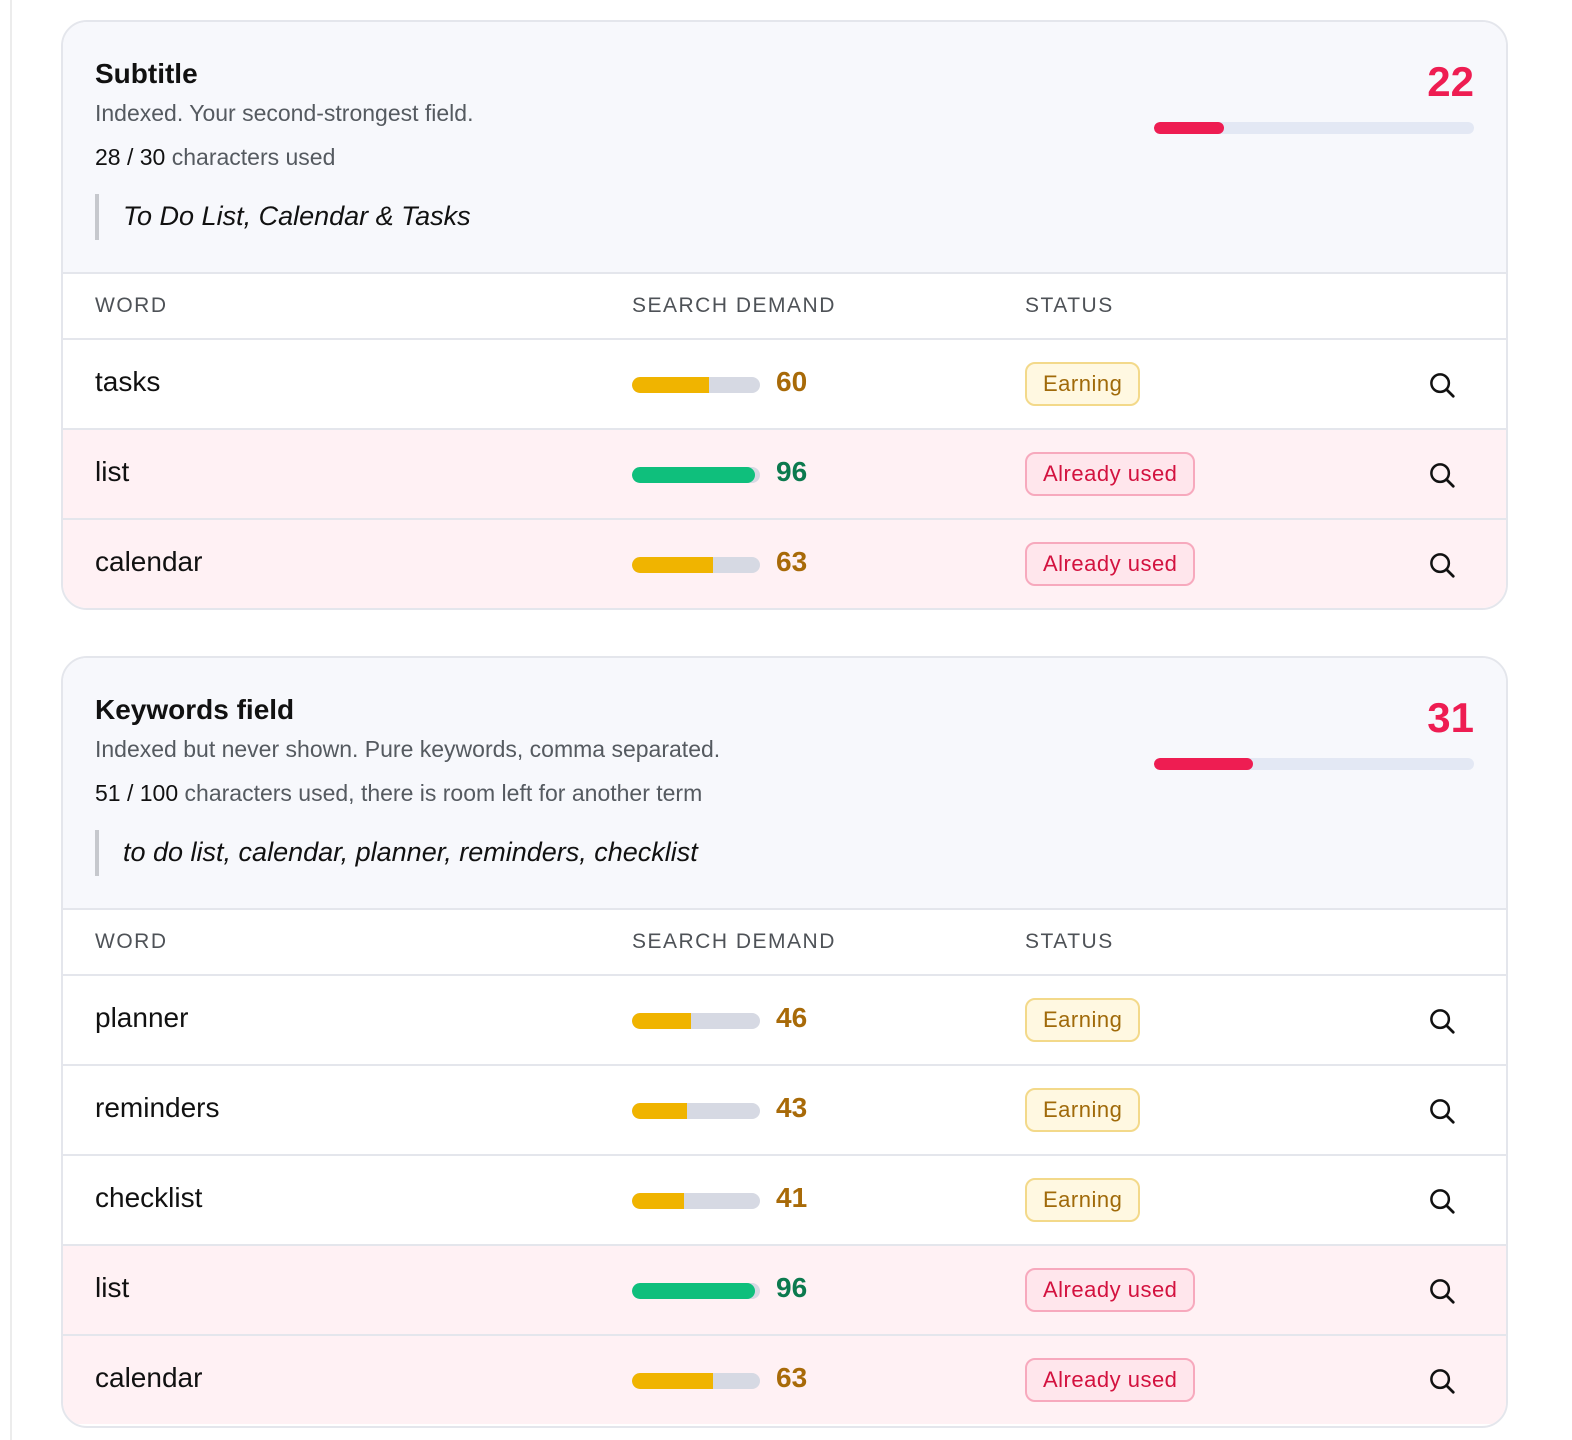 This screenshot has height=1440, width=1572. What do you see at coordinates (108, 793) in the screenshot?
I see `chars-used: 51` at bounding box center [108, 793].